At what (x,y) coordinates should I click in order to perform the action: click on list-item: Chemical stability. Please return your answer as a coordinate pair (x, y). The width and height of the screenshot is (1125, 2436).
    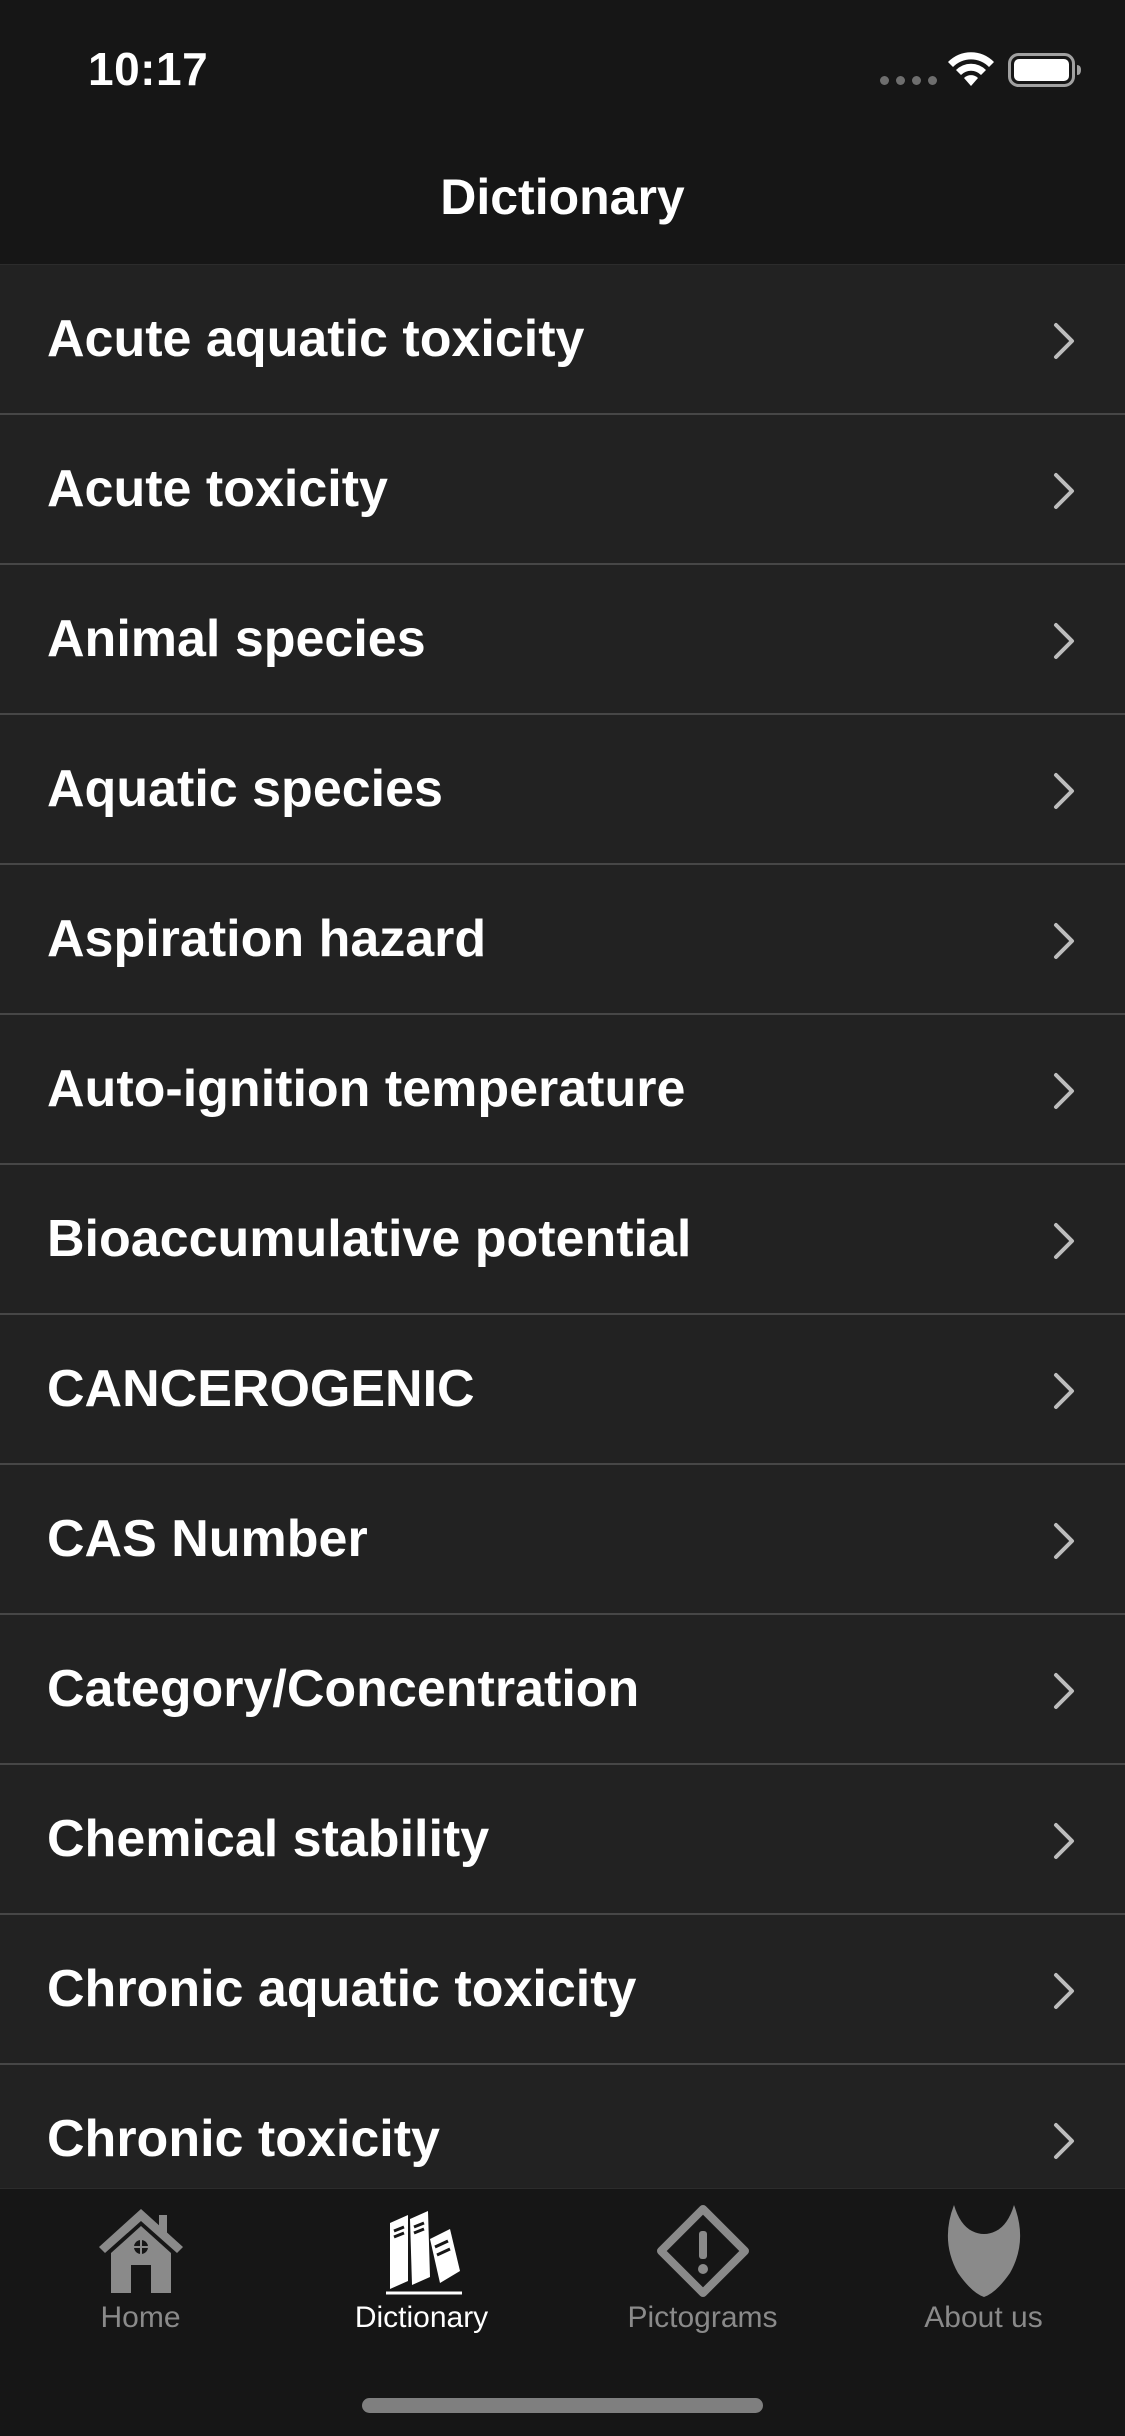
    Looking at the image, I should click on (562, 1840).